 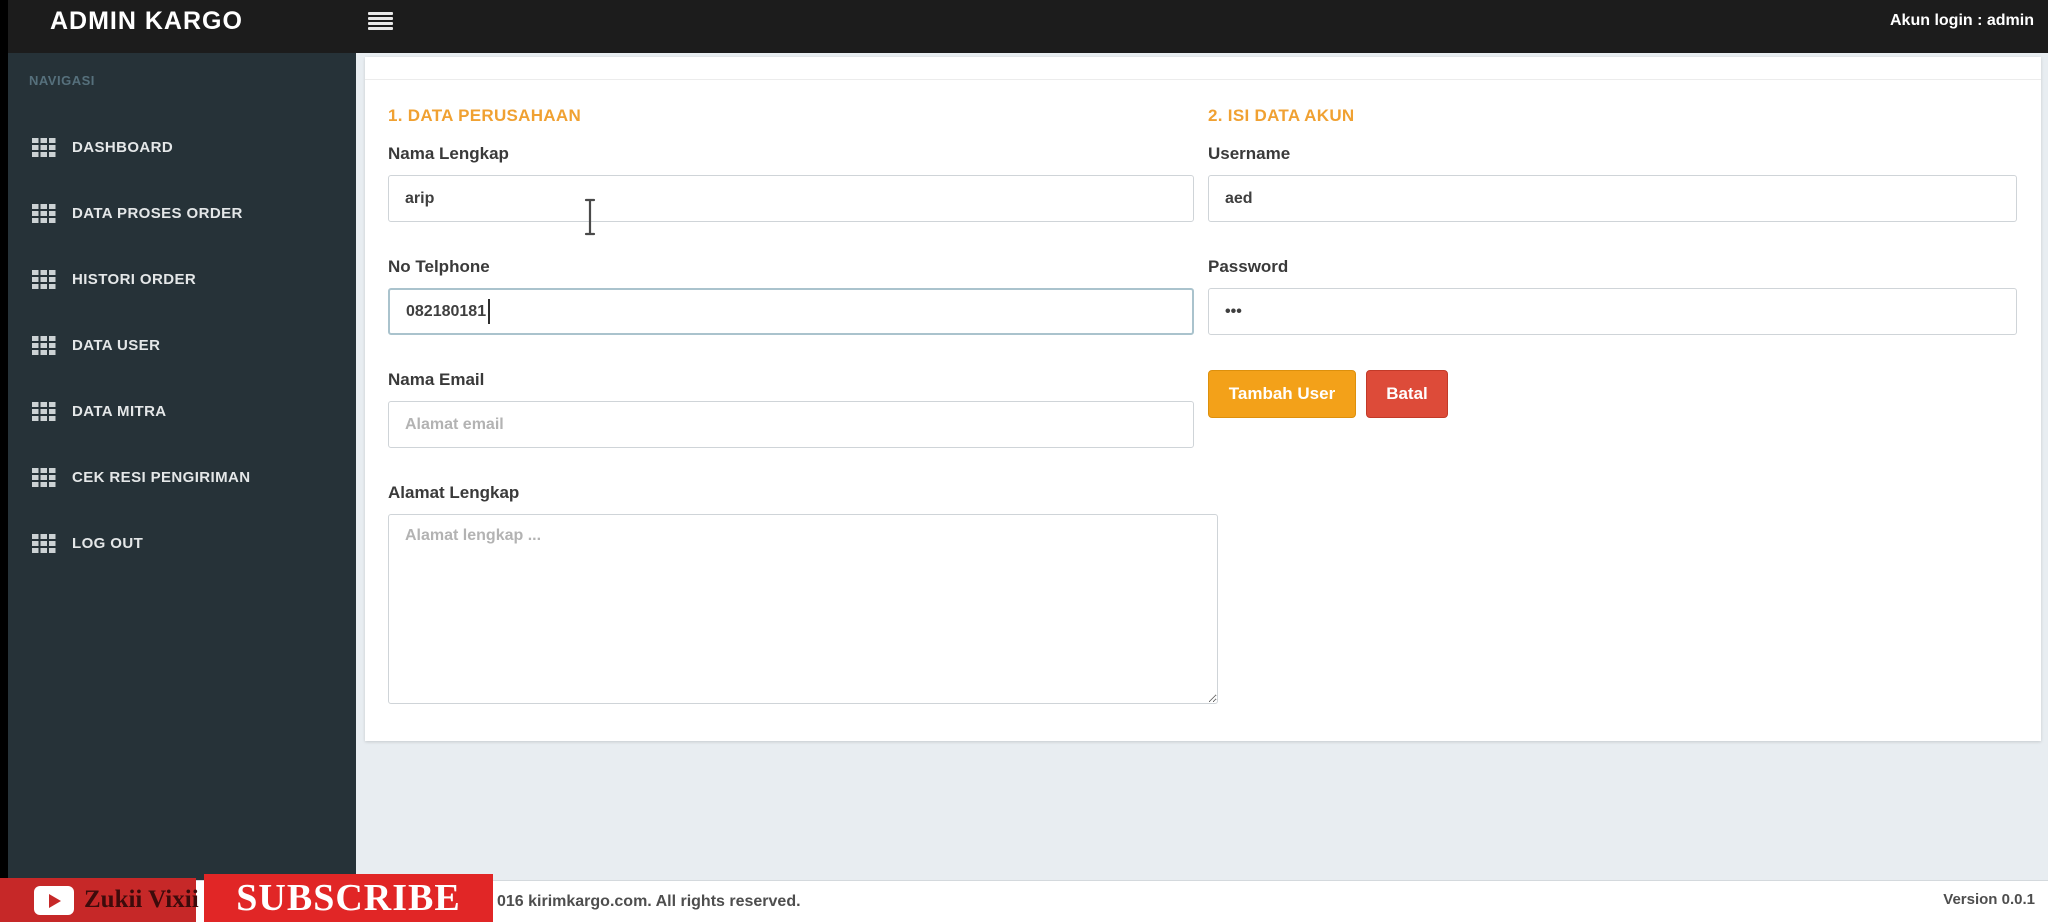 I want to click on sidebar-item-label: DATA PROSES ORDER, so click(x=157, y=213).